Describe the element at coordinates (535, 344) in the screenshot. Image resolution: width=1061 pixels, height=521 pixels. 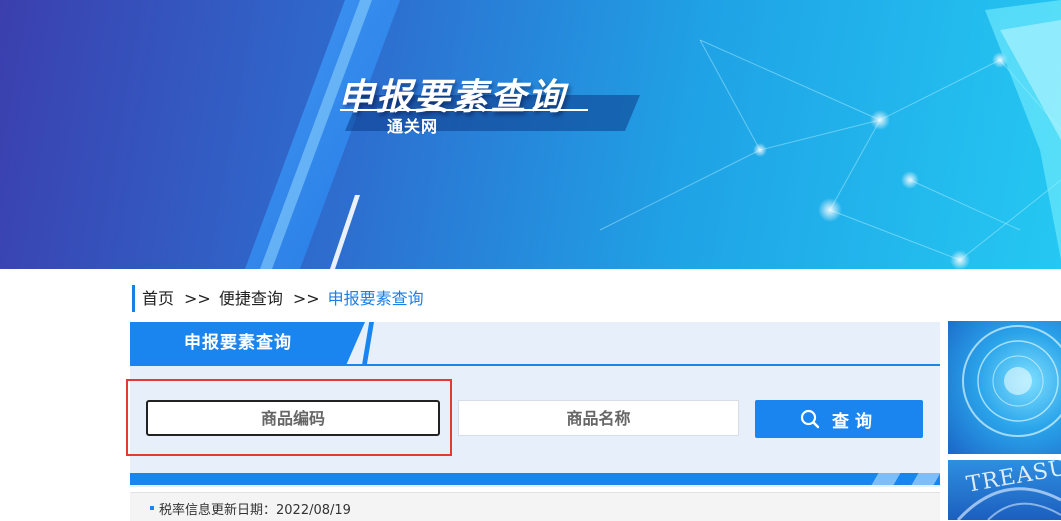
I see `panel-header: 申报要素查询` at that location.